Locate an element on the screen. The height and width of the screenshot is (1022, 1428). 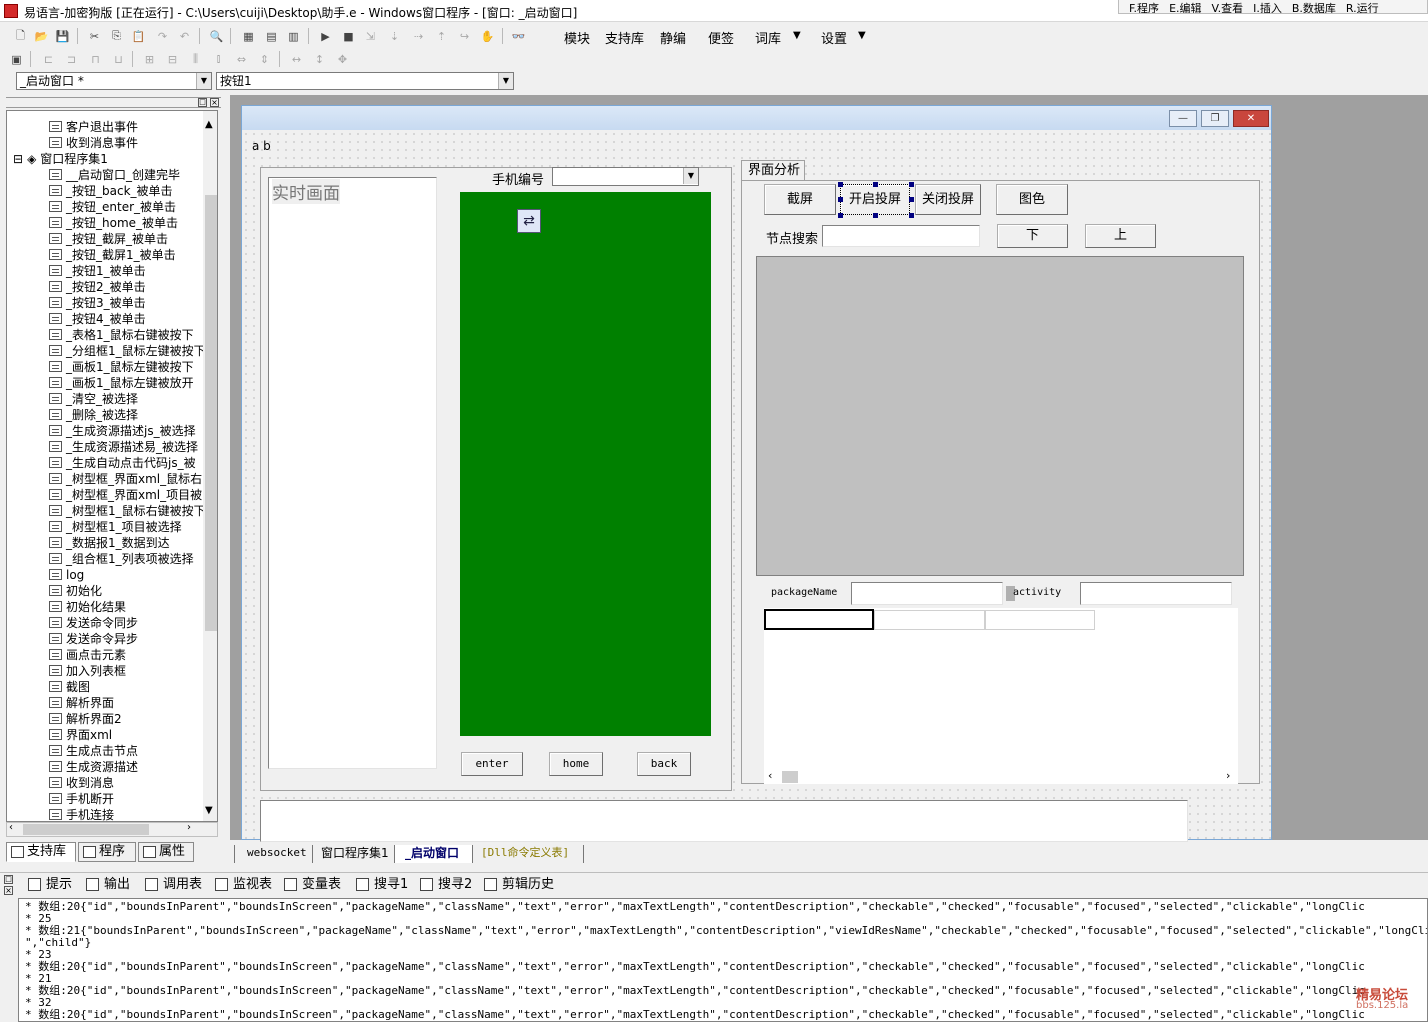
tree-item: _生成自动点击代码js_被 is located at coordinates (122, 463).